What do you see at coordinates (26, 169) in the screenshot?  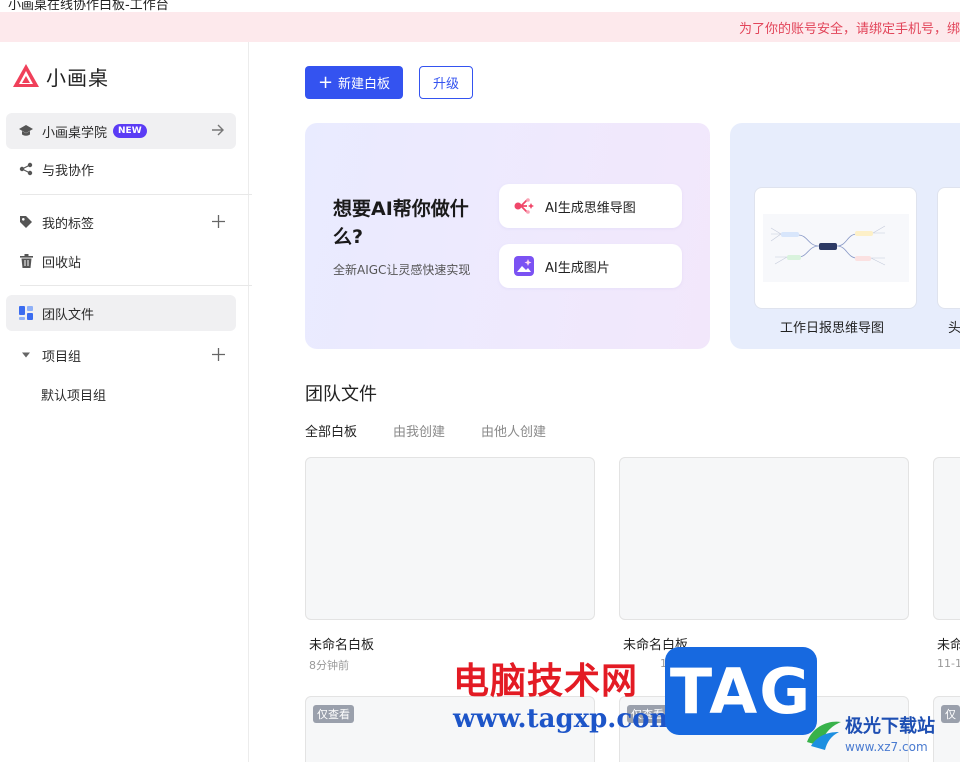 I see `share-icon` at bounding box center [26, 169].